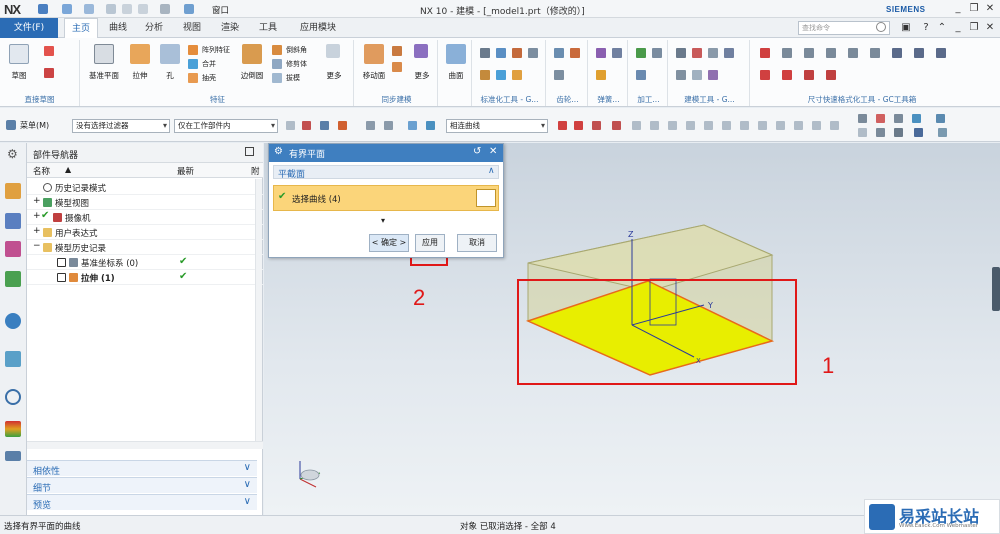 The width and height of the screenshot is (1000, 534). Describe the element at coordinates (575, 53) in the screenshot. I see `gear-tool-b-icon` at that location.